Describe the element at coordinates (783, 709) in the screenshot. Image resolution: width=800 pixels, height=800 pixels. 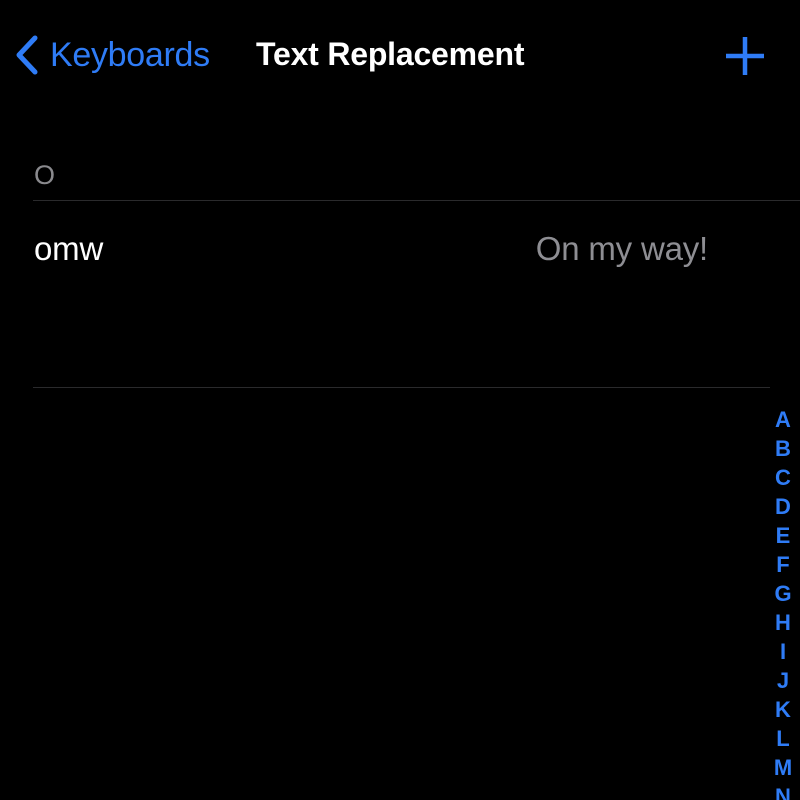
I see `section-index-letter: K` at that location.